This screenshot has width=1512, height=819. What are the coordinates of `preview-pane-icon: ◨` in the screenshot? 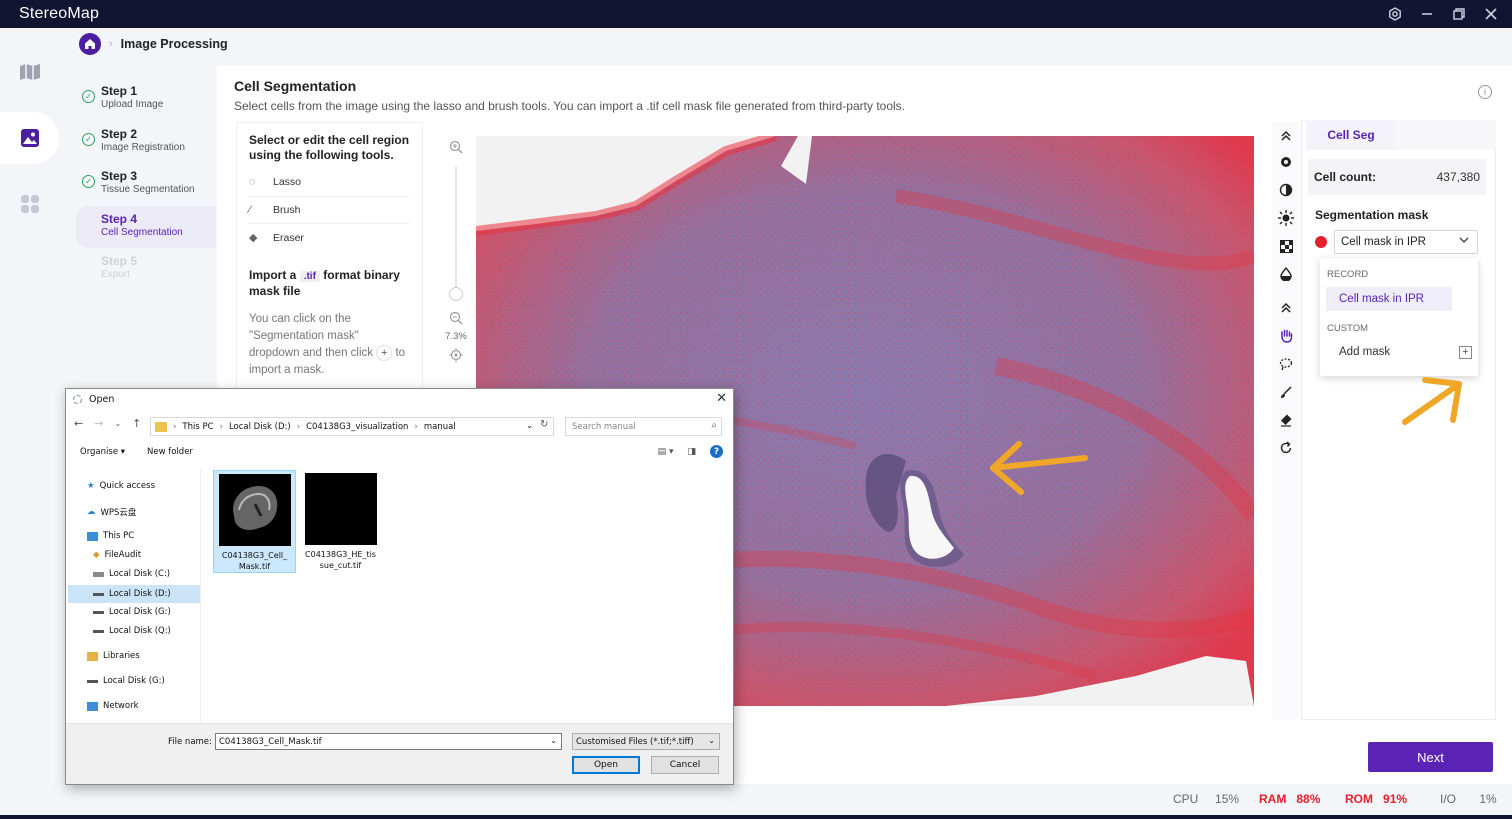 It's located at (691, 452).